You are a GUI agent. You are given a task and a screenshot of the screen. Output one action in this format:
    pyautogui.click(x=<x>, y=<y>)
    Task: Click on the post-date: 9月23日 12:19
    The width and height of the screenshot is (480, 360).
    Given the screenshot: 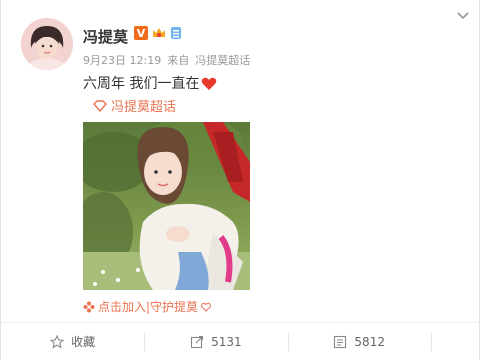 What is the action you would take?
    pyautogui.click(x=122, y=60)
    